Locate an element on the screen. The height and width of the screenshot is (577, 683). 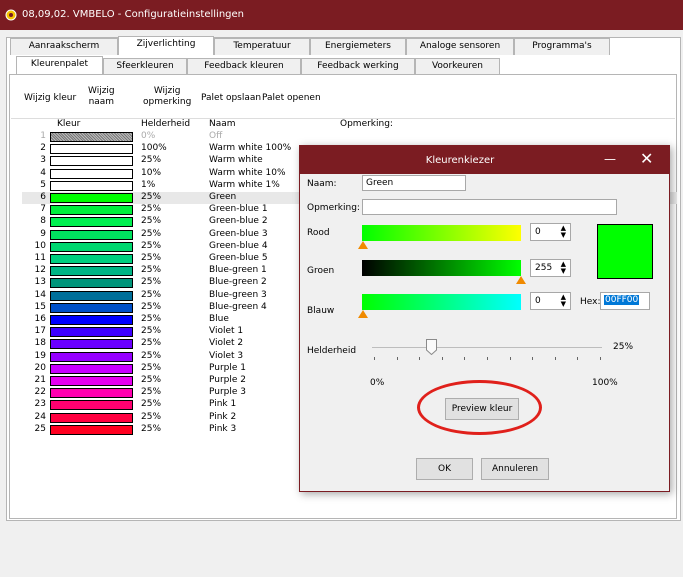
annuleren-button: Annuleren is located at coordinates (515, 469).